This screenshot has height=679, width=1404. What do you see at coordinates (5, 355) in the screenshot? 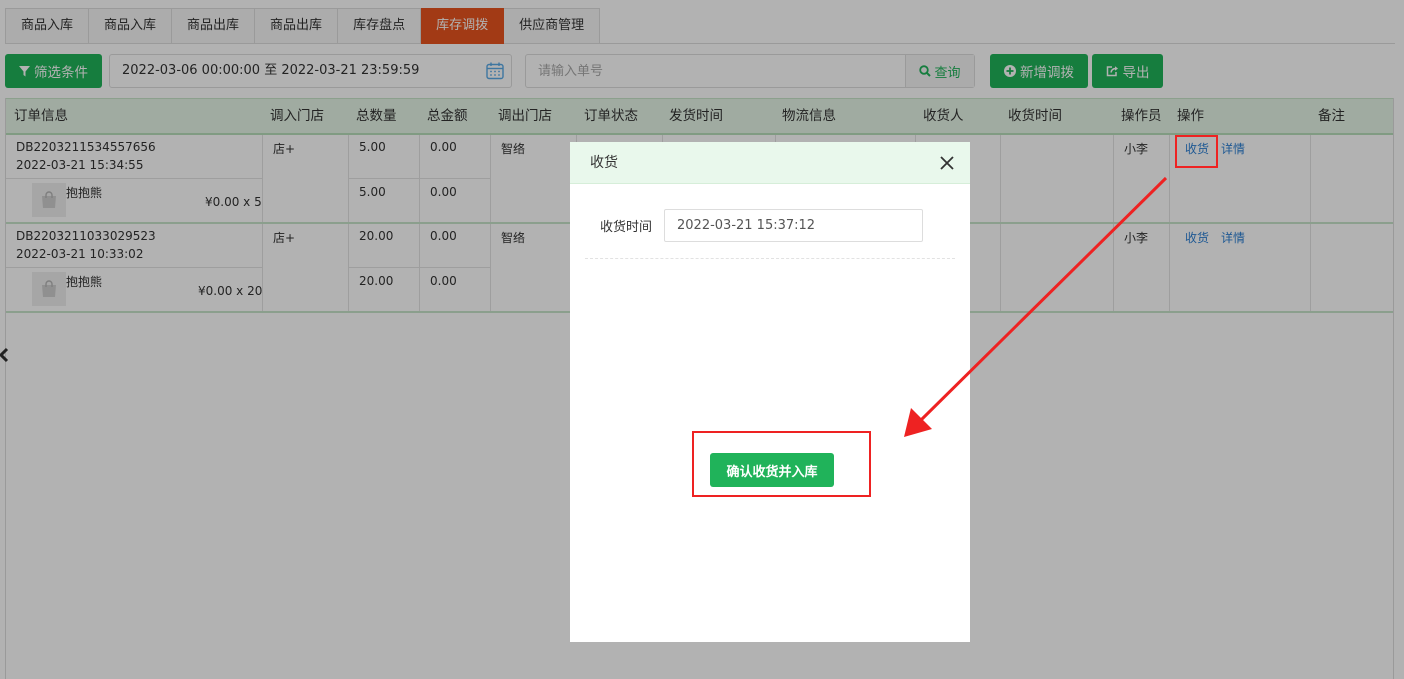
I see `collapse-arrow-icon` at bounding box center [5, 355].